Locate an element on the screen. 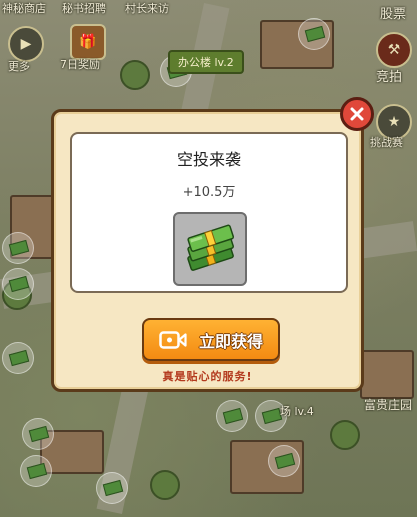 This screenshot has width=417, height=517. manor-label: 富贵庄园 is located at coordinates (388, 405).